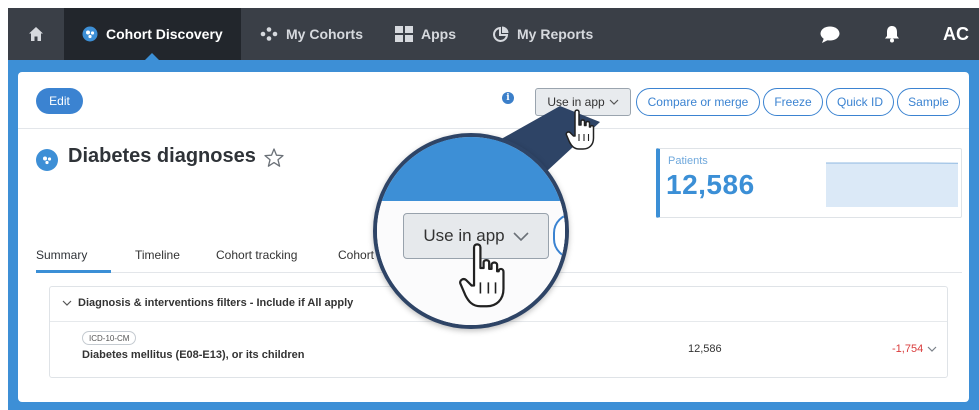 Image resolution: width=979 pixels, height=410 pixels. Describe the element at coordinates (61, 255) in the screenshot. I see `tab-summary: Summary` at that location.